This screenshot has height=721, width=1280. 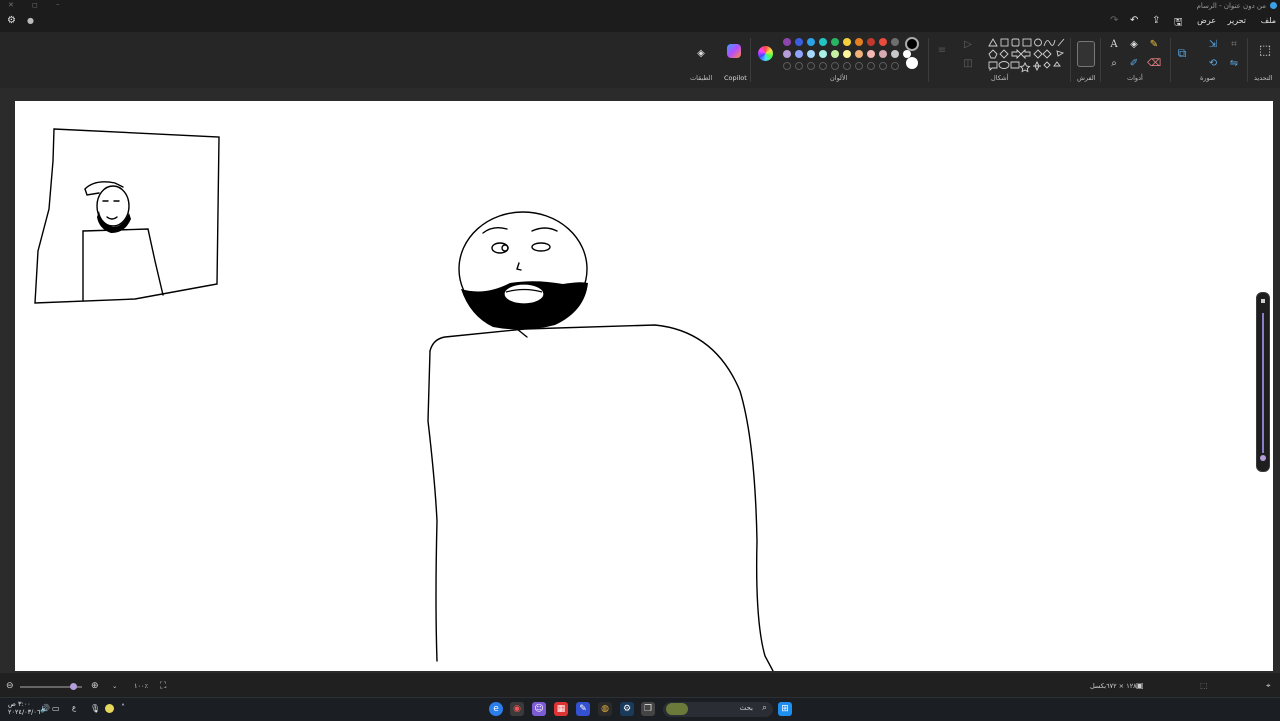 I want to click on media-app-icon: ▦, so click(x=561, y=709).